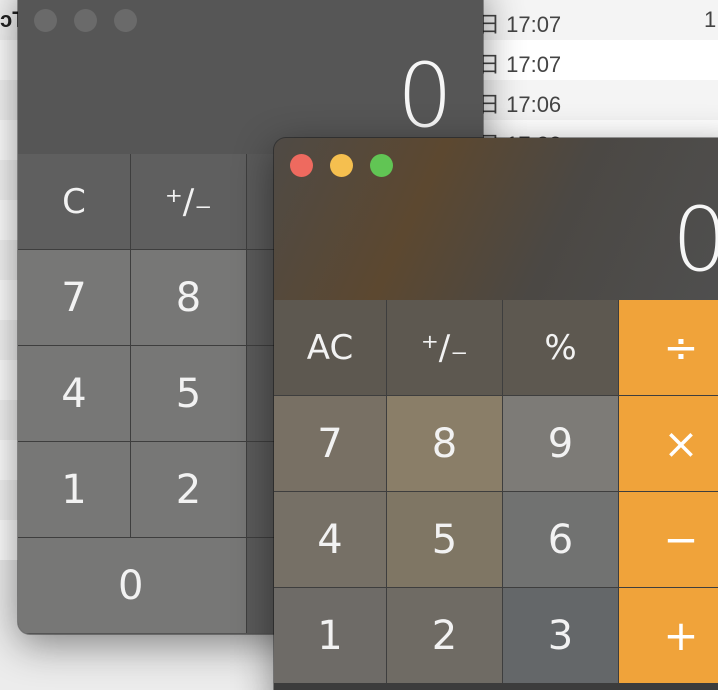 The width and height of the screenshot is (718, 690). Describe the element at coordinates (330, 347) in the screenshot. I see `all-clear-button: AC` at that location.